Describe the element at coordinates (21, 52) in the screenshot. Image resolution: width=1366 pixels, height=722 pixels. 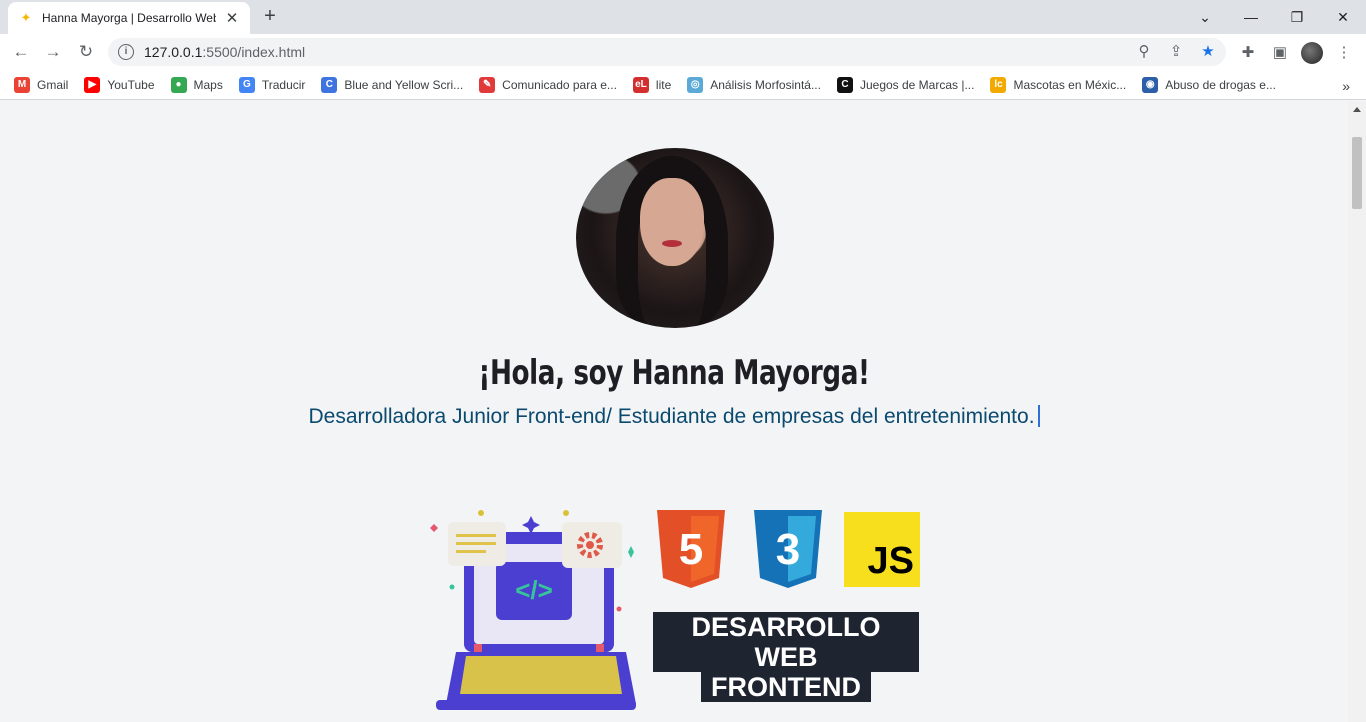
I see `back-button: ←` at that location.